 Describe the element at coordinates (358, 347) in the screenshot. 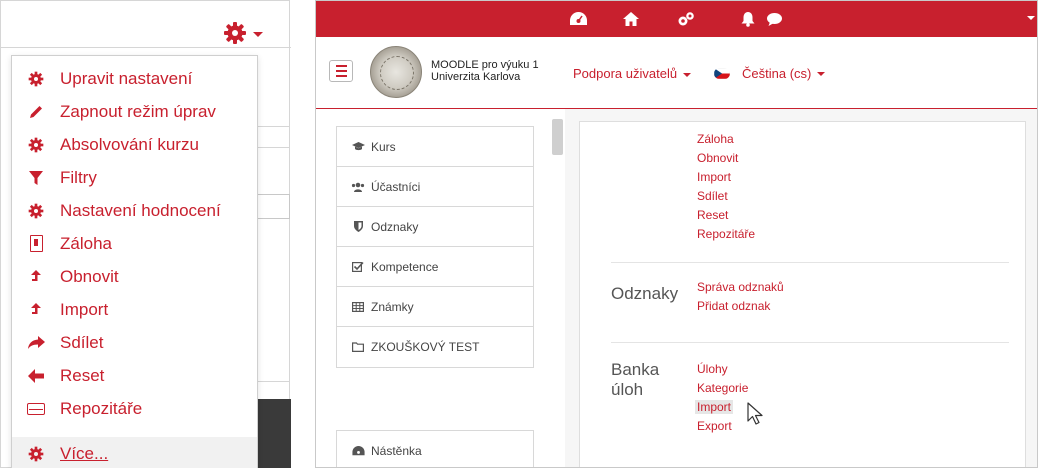

I see `folder-icon` at that location.